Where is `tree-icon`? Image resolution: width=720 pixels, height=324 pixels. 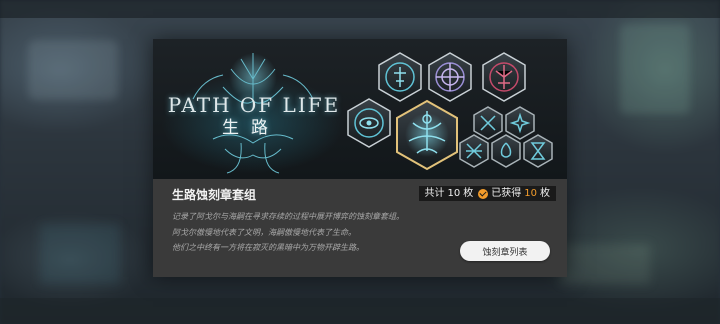
tree-icon is located at coordinates (504, 77).